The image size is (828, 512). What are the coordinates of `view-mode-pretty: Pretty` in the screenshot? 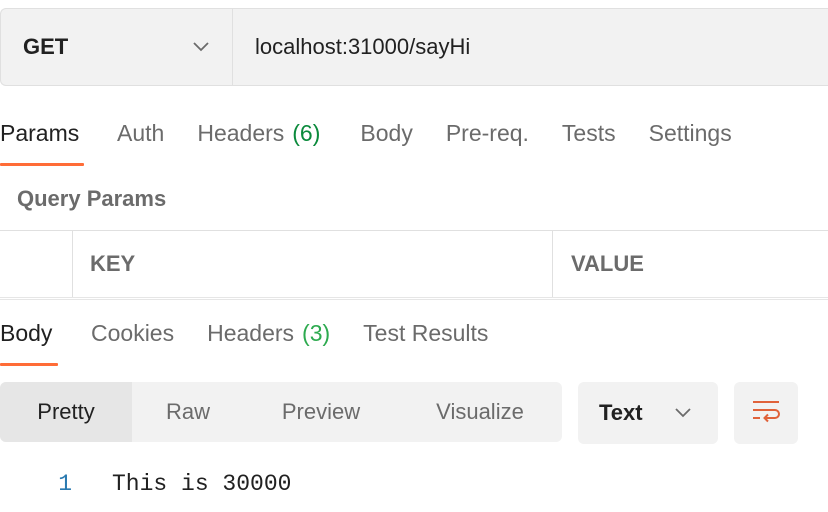 It's located at (66, 412).